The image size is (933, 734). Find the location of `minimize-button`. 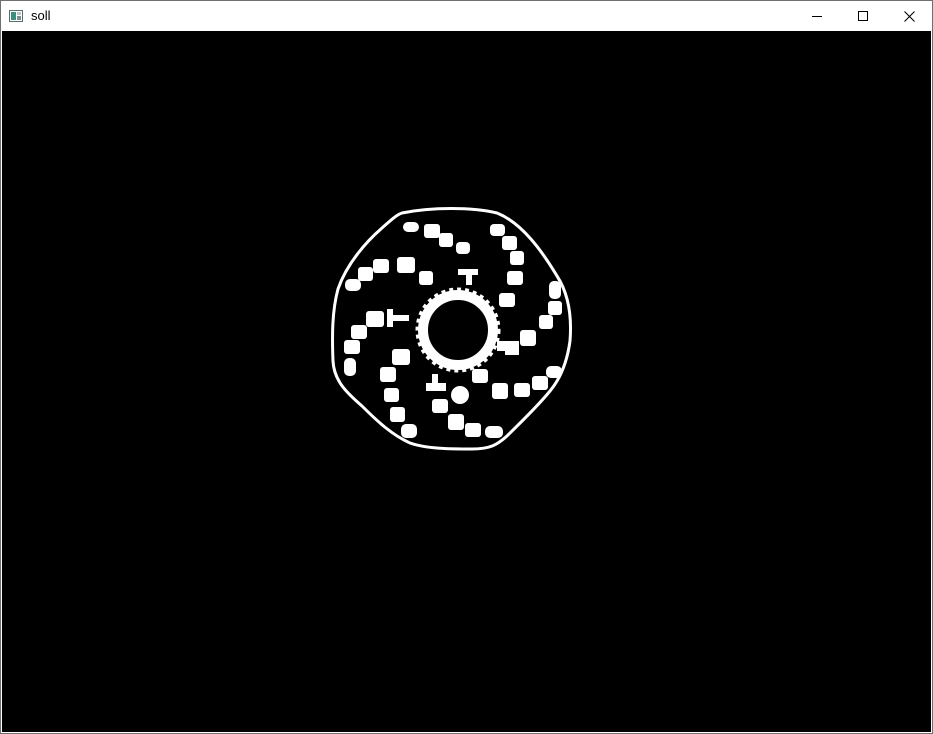

minimize-button is located at coordinates (817, 16).